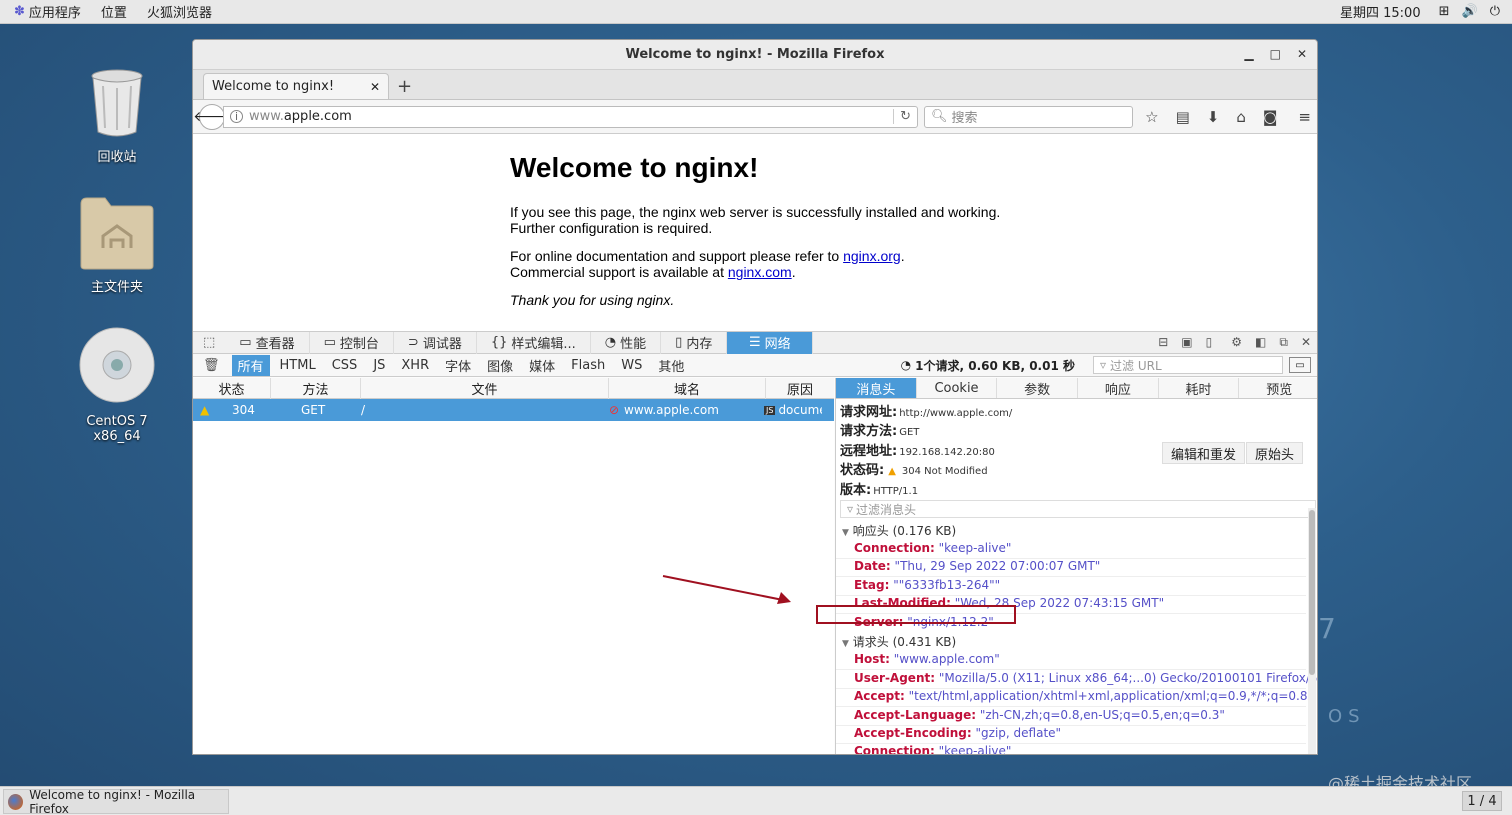  I want to click on toggle-details-icon: ▭, so click(1300, 365).